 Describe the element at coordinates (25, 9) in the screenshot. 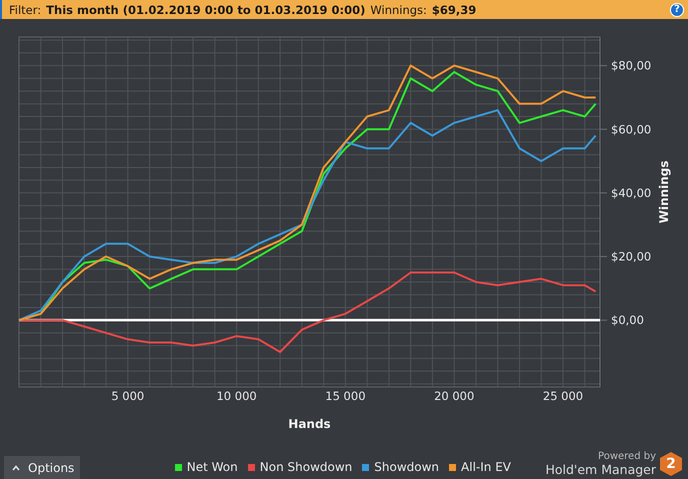

I see `filter-label: Filter:` at that location.